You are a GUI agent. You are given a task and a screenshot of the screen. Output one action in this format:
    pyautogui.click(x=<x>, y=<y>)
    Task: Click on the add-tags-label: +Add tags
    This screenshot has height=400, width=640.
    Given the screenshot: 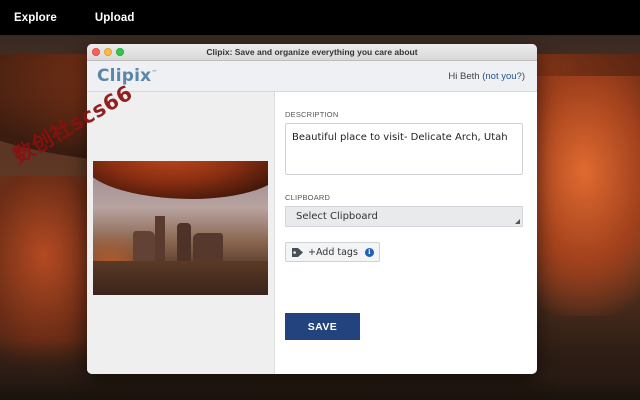 What is the action you would take?
    pyautogui.click(x=333, y=252)
    